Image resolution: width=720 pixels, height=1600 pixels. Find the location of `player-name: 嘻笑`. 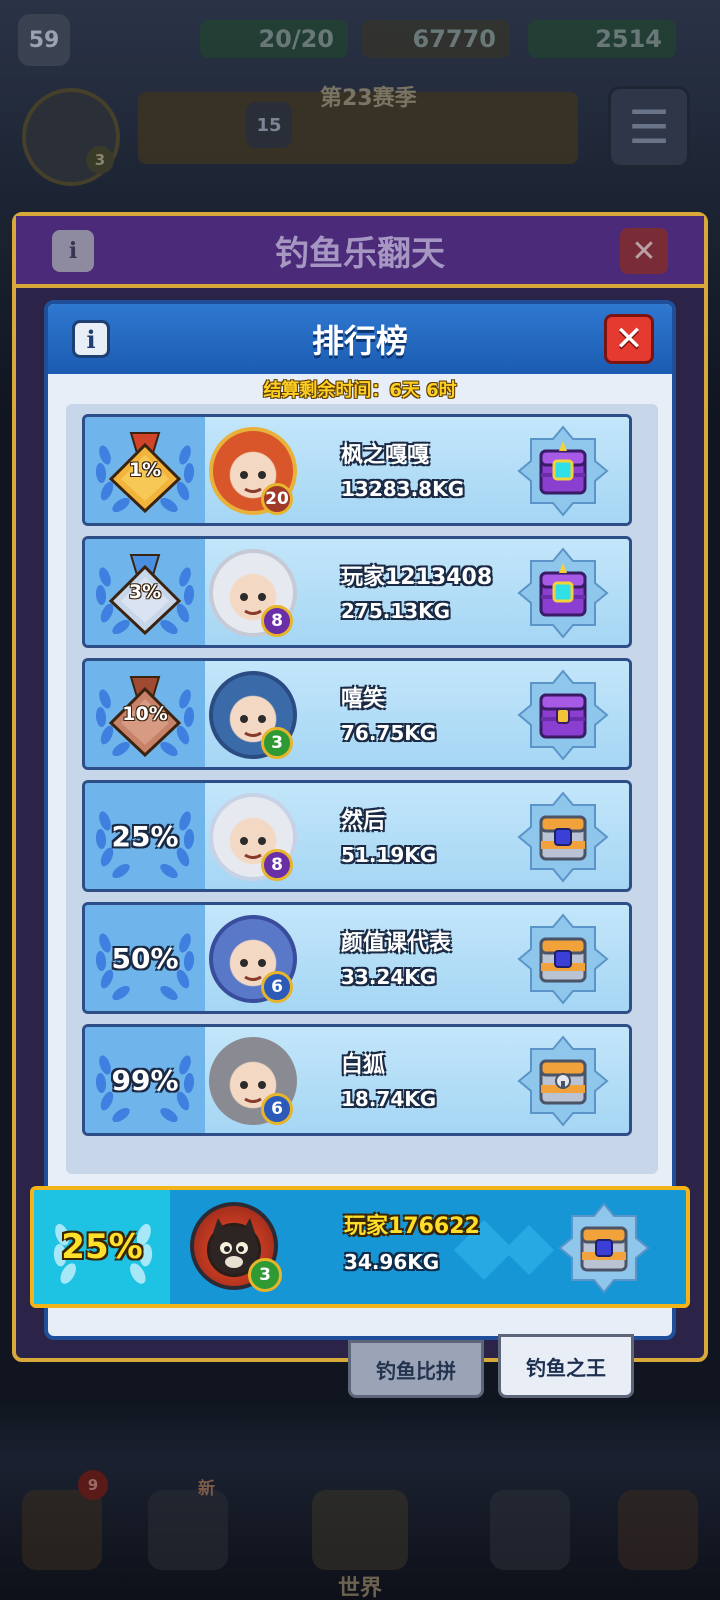

player-name: 嘻笑 is located at coordinates (363, 699).